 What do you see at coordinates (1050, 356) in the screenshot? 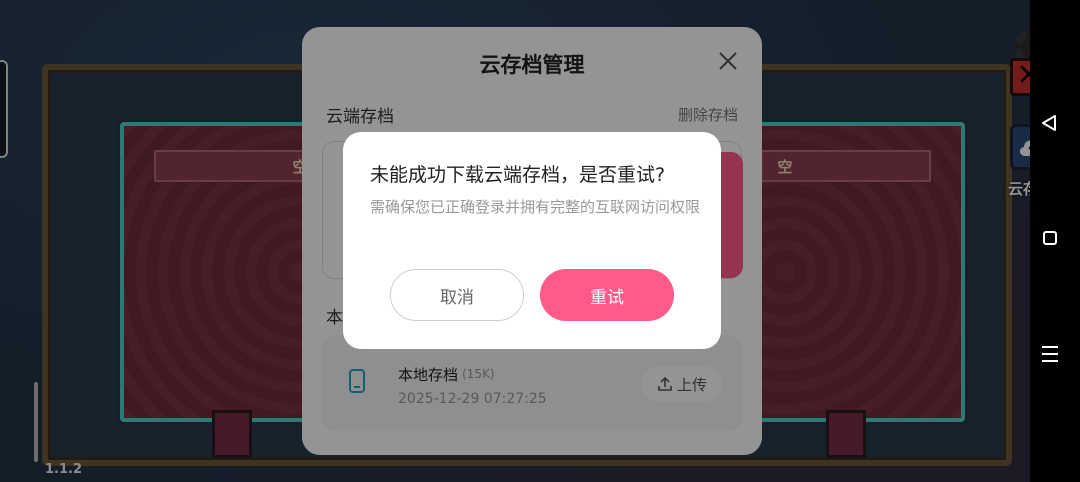
I see `nav-menu-icon` at bounding box center [1050, 356].